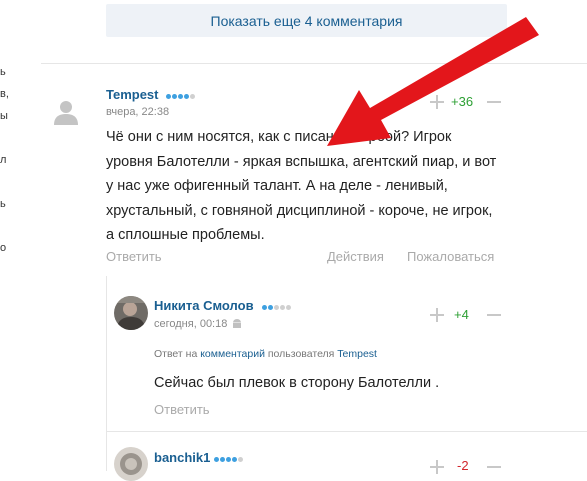 Image resolution: width=587 pixels, height=481 pixels. What do you see at coordinates (357, 354) in the screenshot?
I see `parent-user-link: Tempest` at bounding box center [357, 354].